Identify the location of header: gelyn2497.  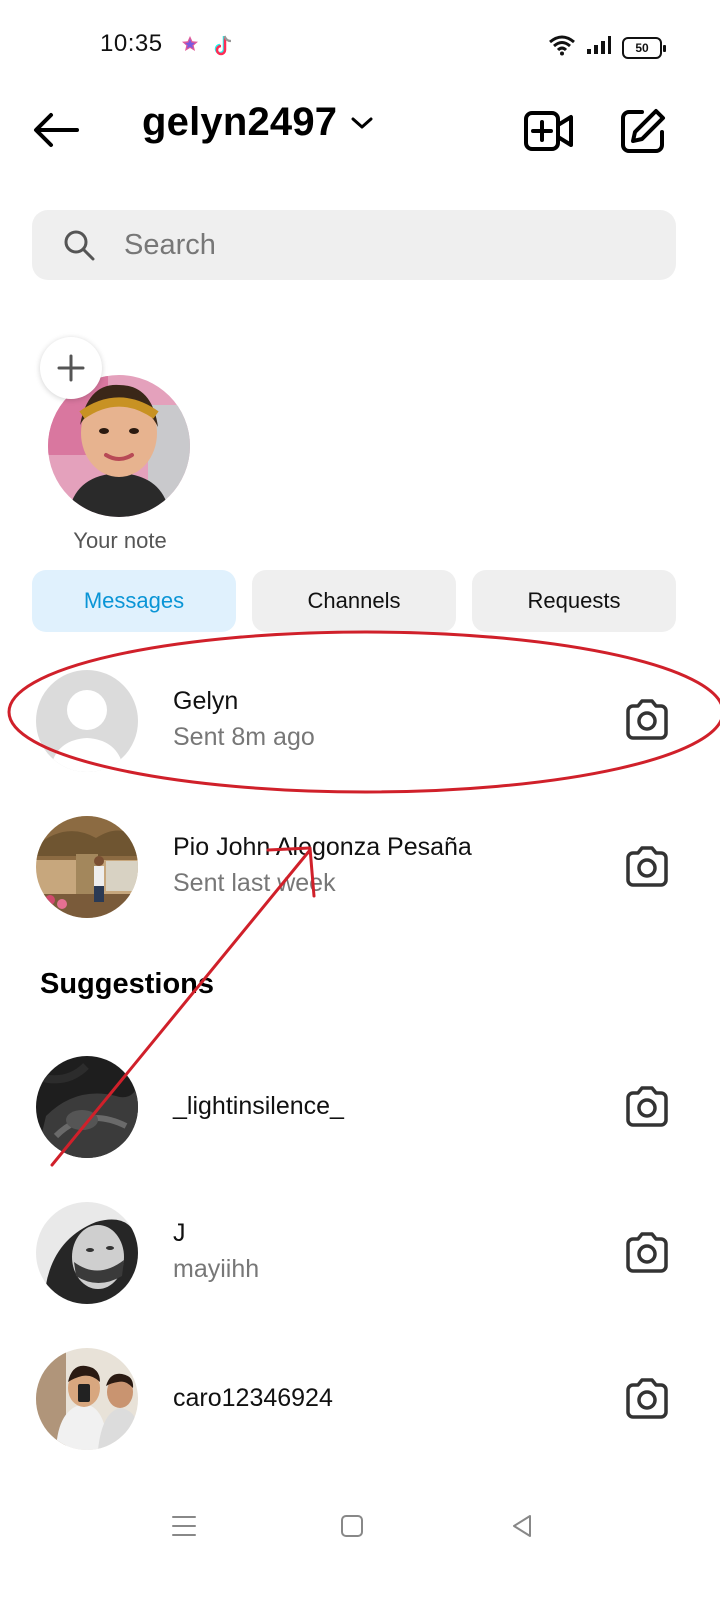
(360, 131).